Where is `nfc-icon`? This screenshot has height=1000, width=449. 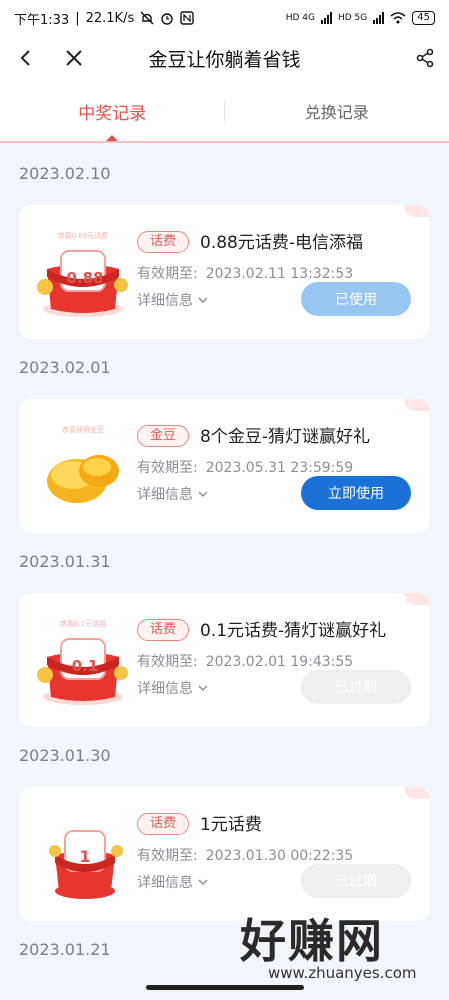
nfc-icon is located at coordinates (187, 18).